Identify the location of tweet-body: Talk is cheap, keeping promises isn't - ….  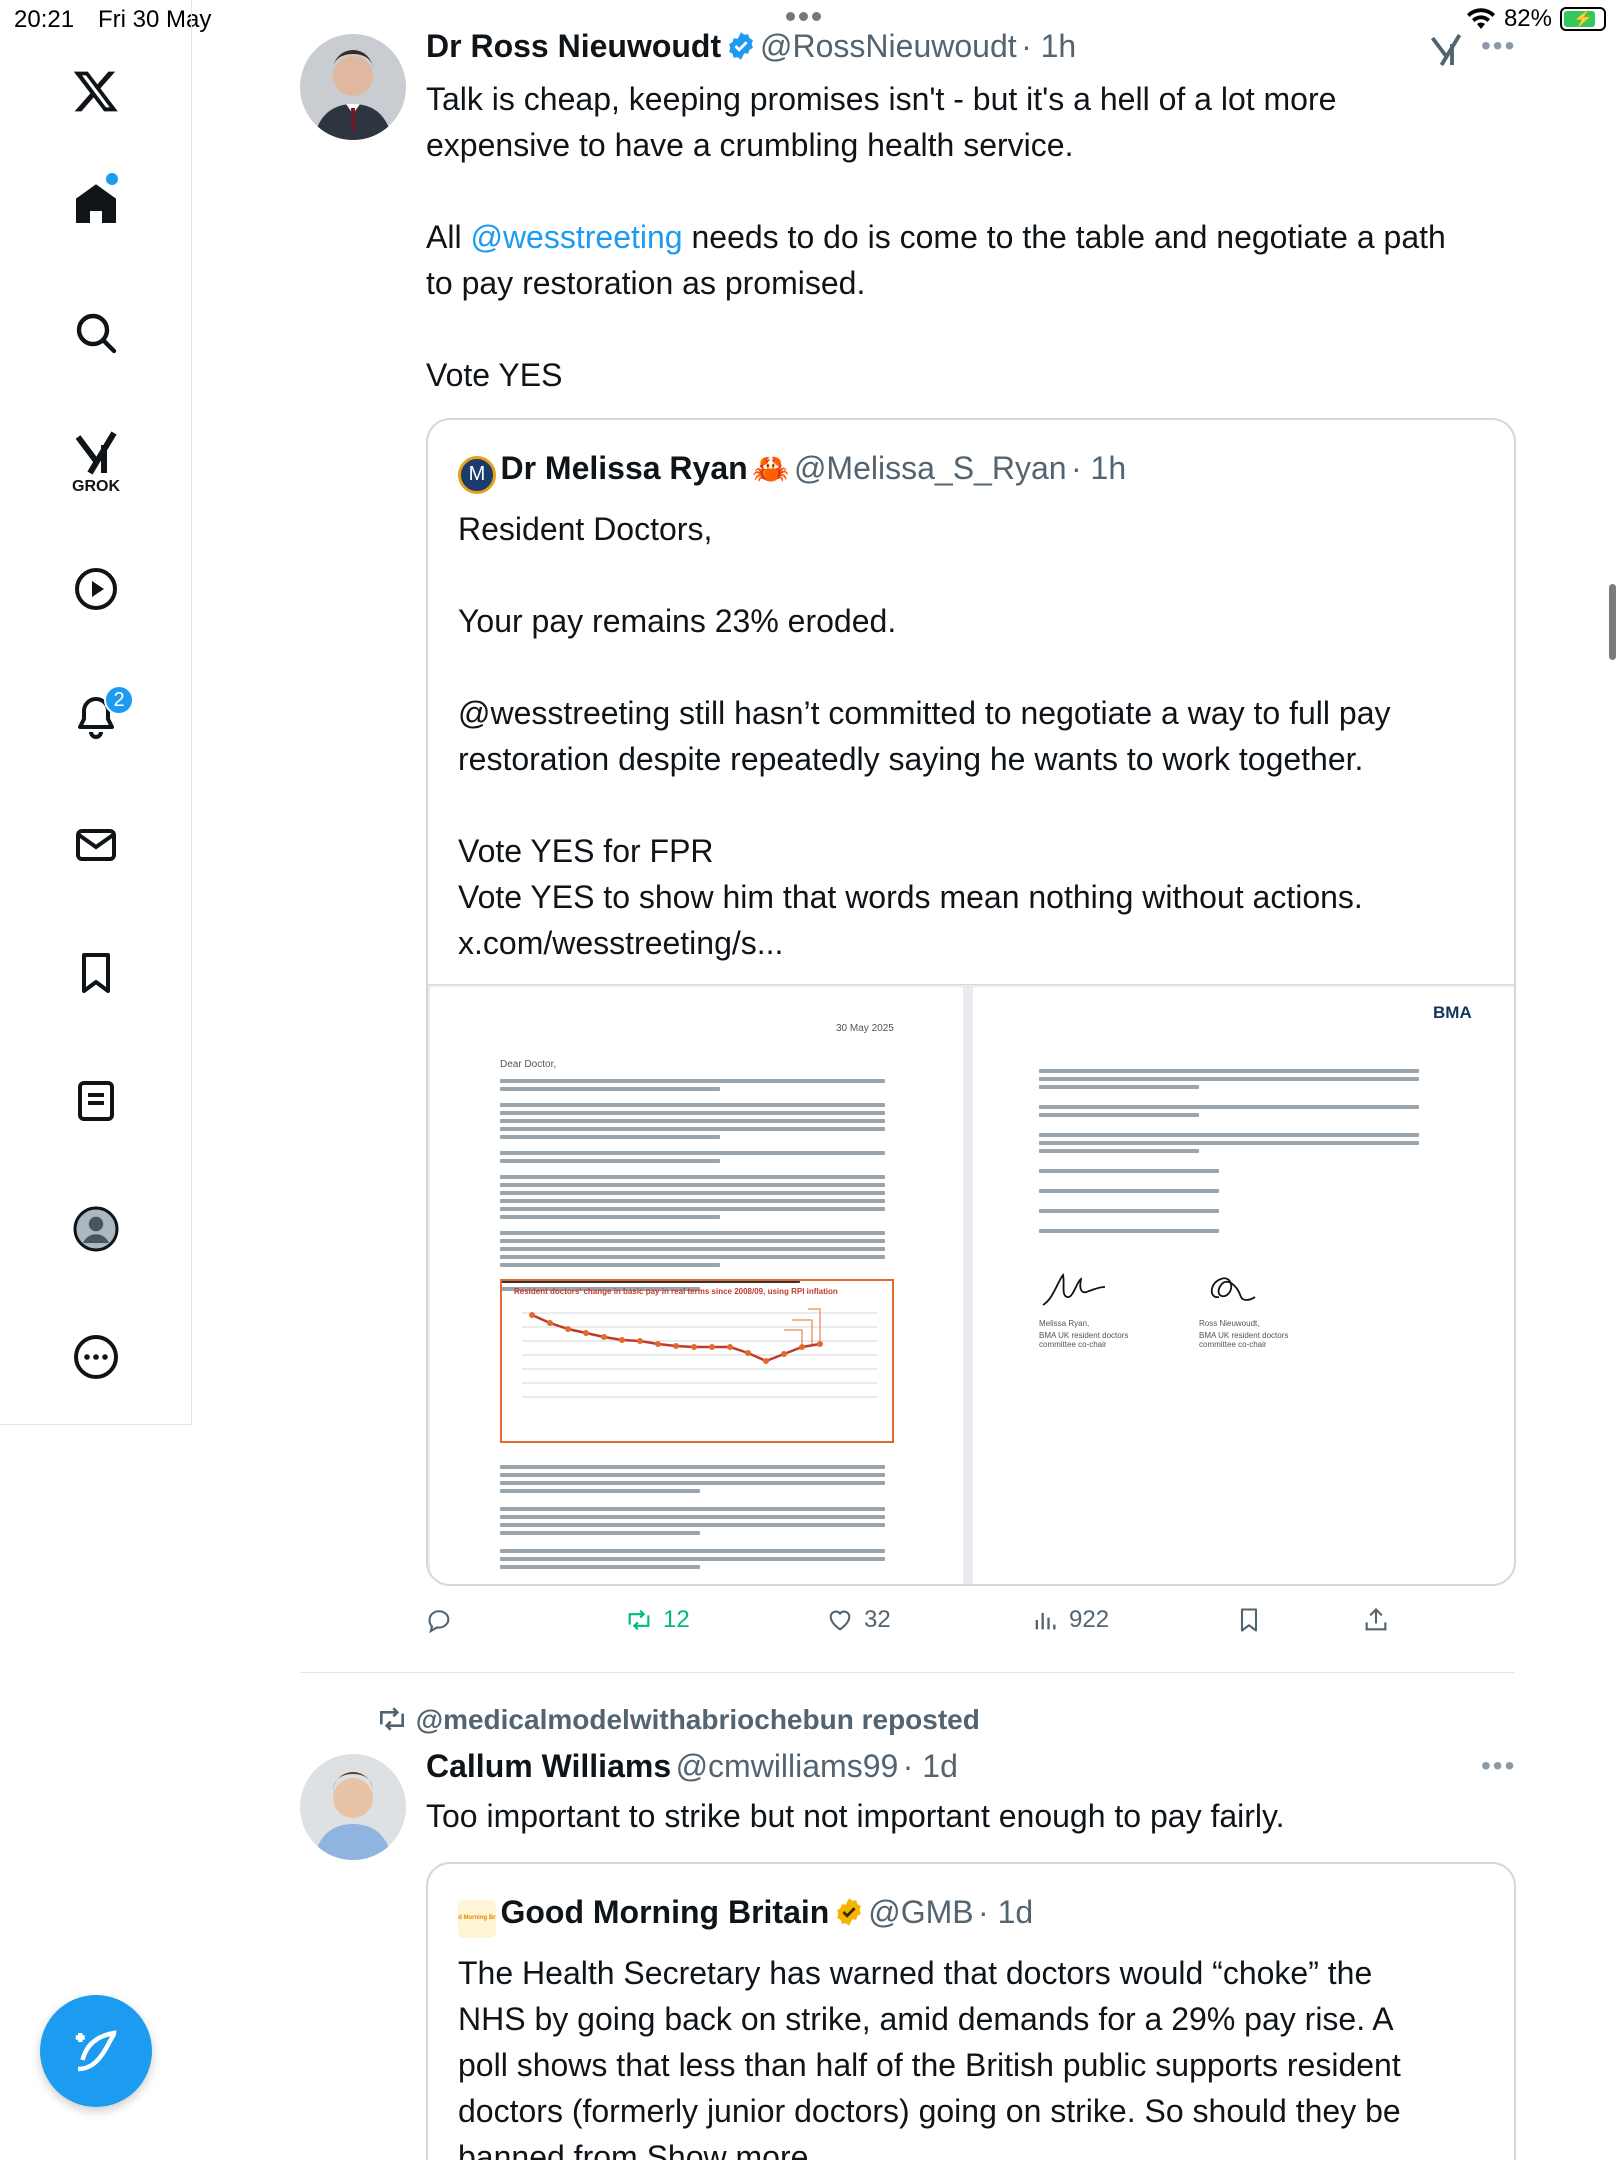
(976, 237).